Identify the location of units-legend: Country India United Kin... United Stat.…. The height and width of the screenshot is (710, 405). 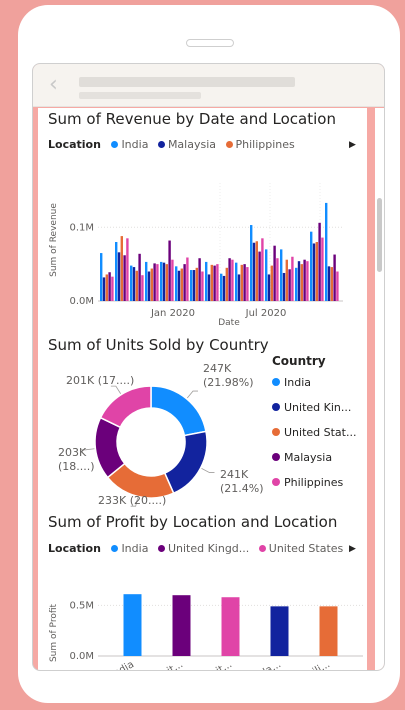
(314, 427).